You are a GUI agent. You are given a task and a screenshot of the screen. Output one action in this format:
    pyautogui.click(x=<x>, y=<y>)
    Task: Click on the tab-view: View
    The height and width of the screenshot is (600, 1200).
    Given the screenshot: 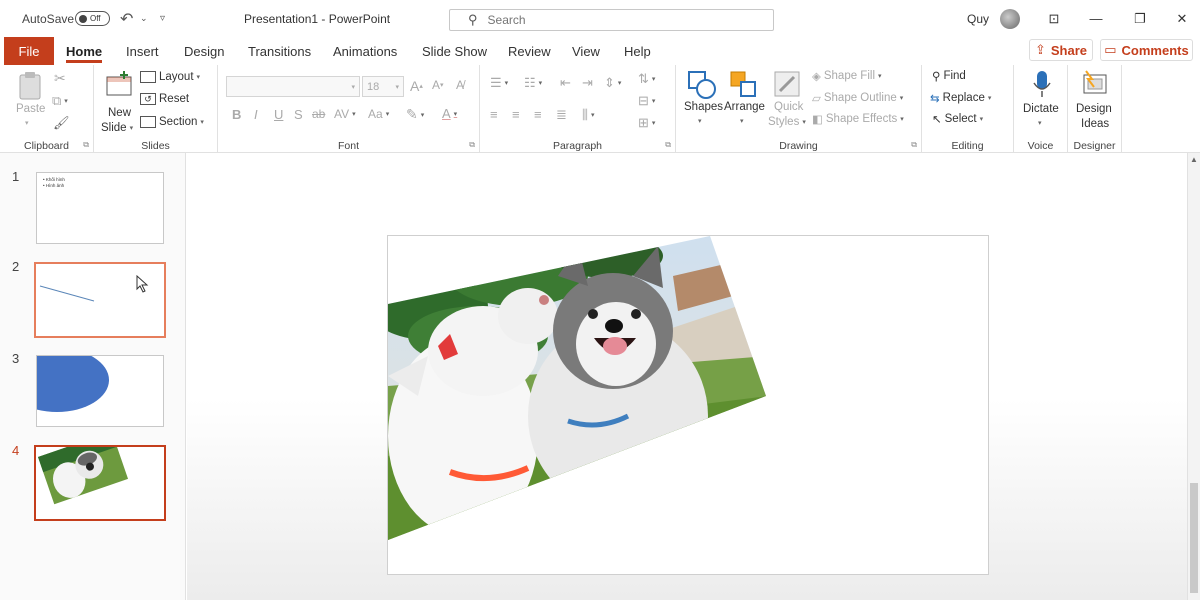 What is the action you would take?
    pyautogui.click(x=586, y=51)
    